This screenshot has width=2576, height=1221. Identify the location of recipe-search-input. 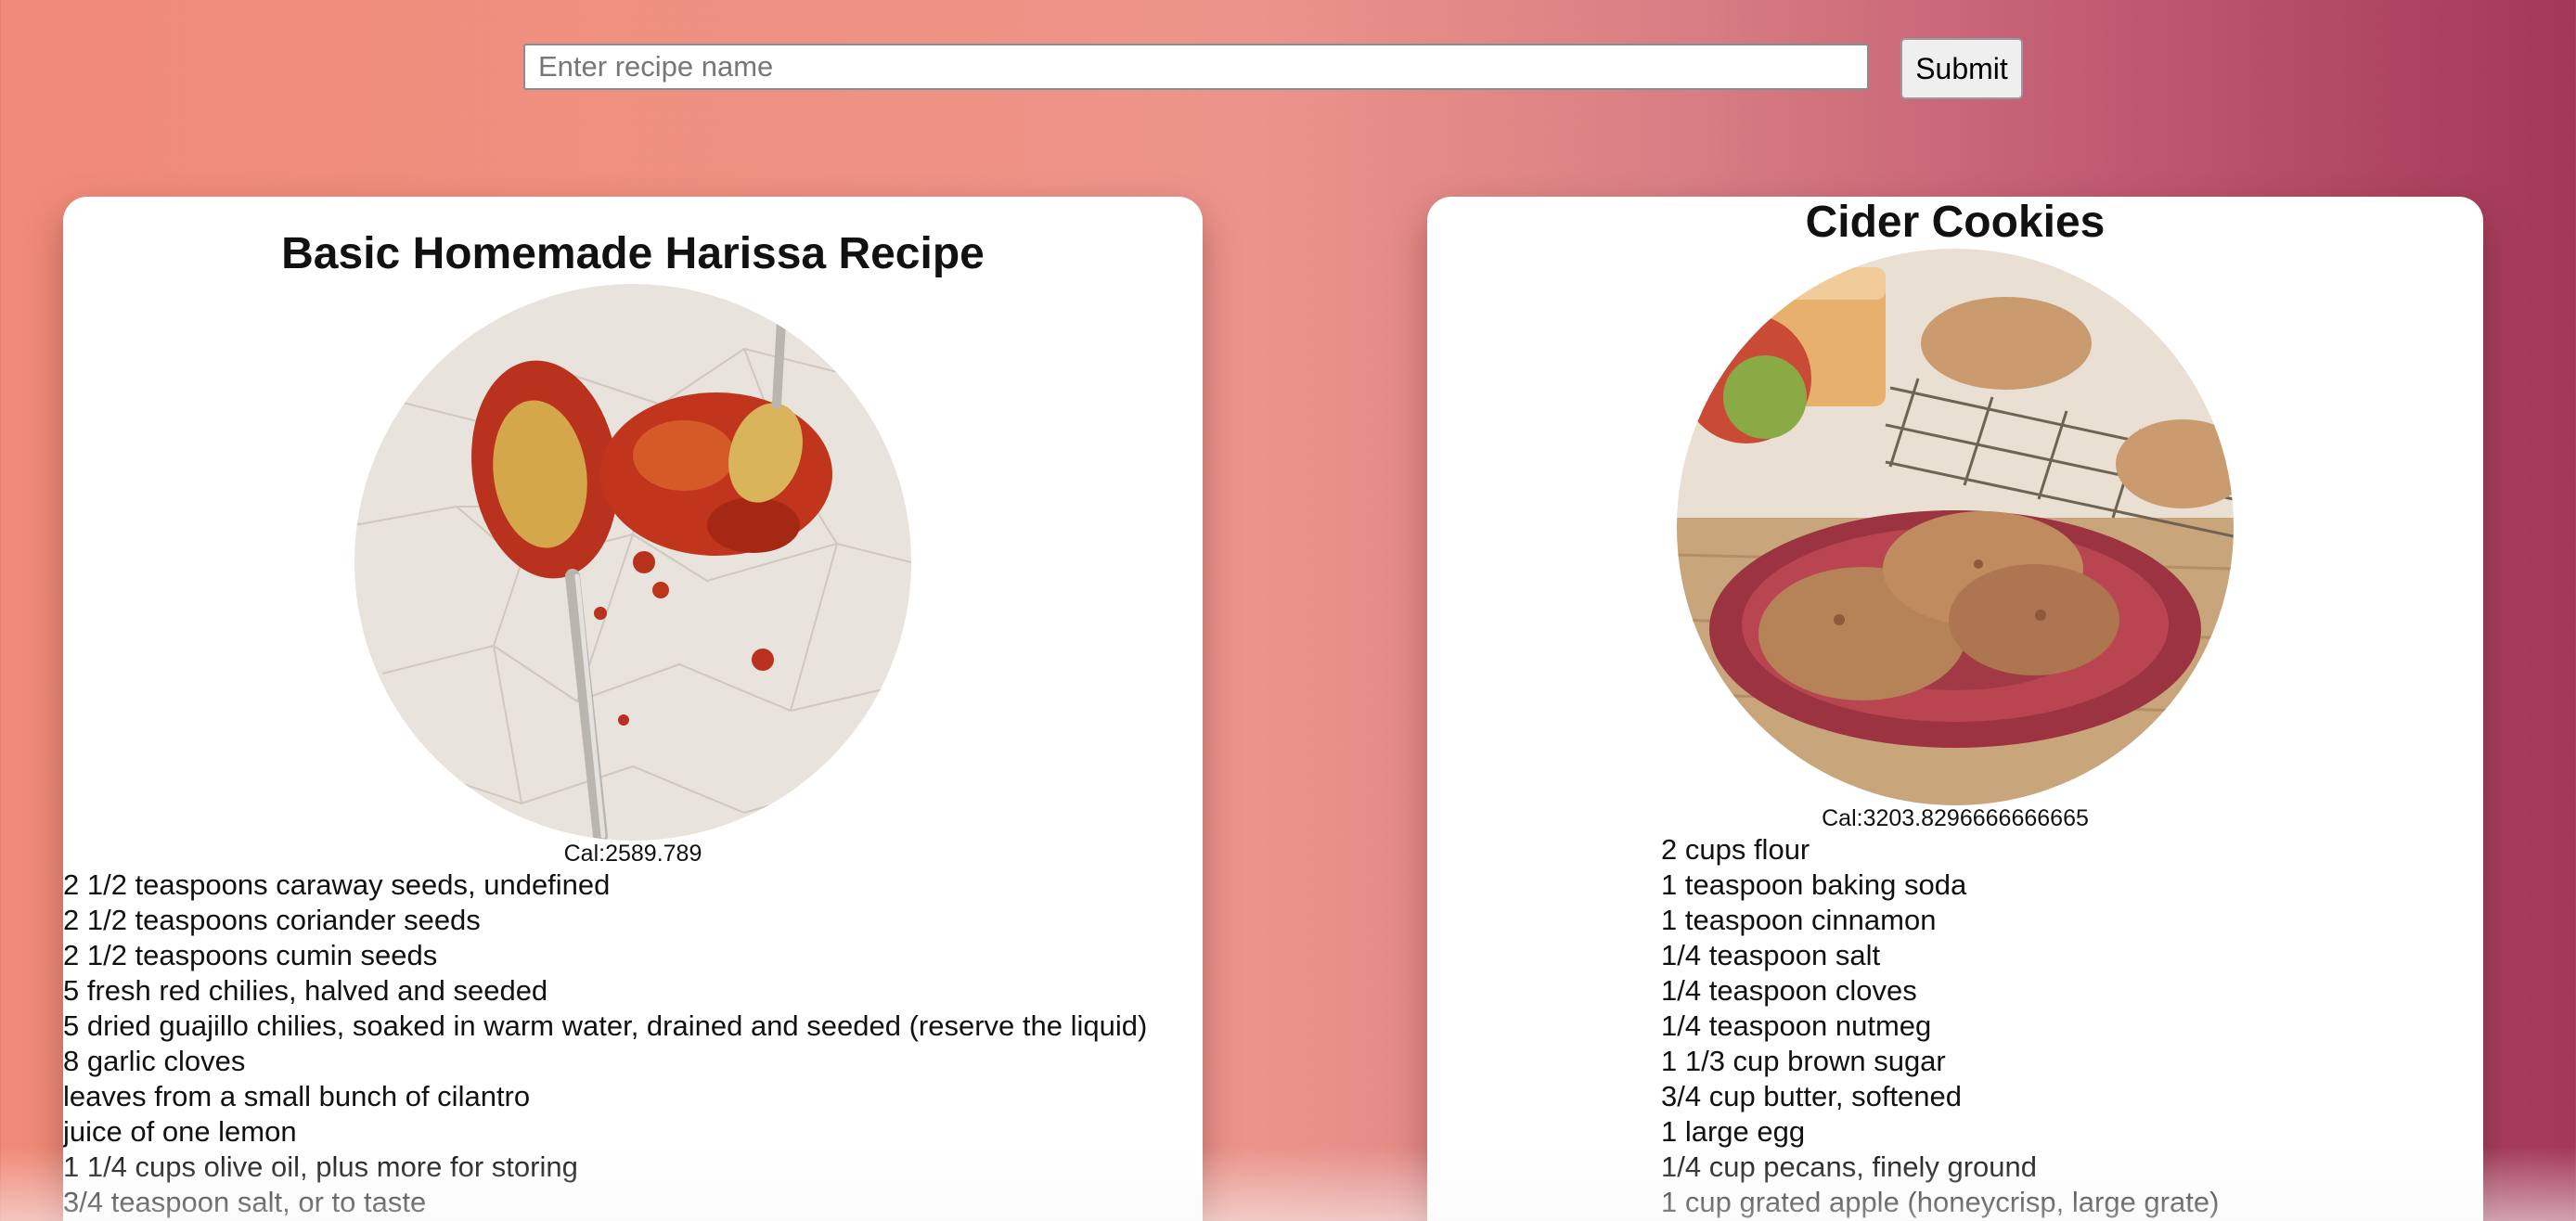
(1196, 67).